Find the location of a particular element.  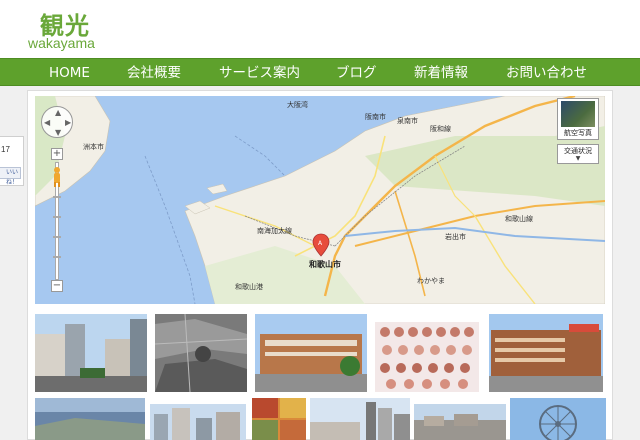

gallery-photo-ferris-wheel is located at coordinates (558, 419).